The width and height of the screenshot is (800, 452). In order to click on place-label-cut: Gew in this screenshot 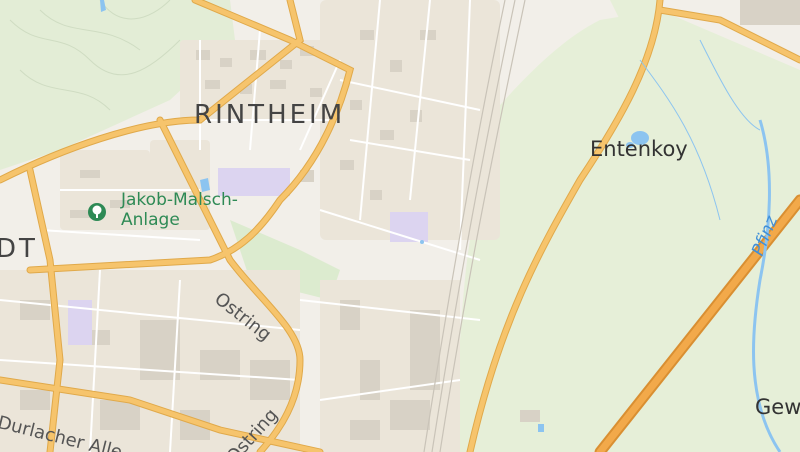, I will do `click(777, 407)`.